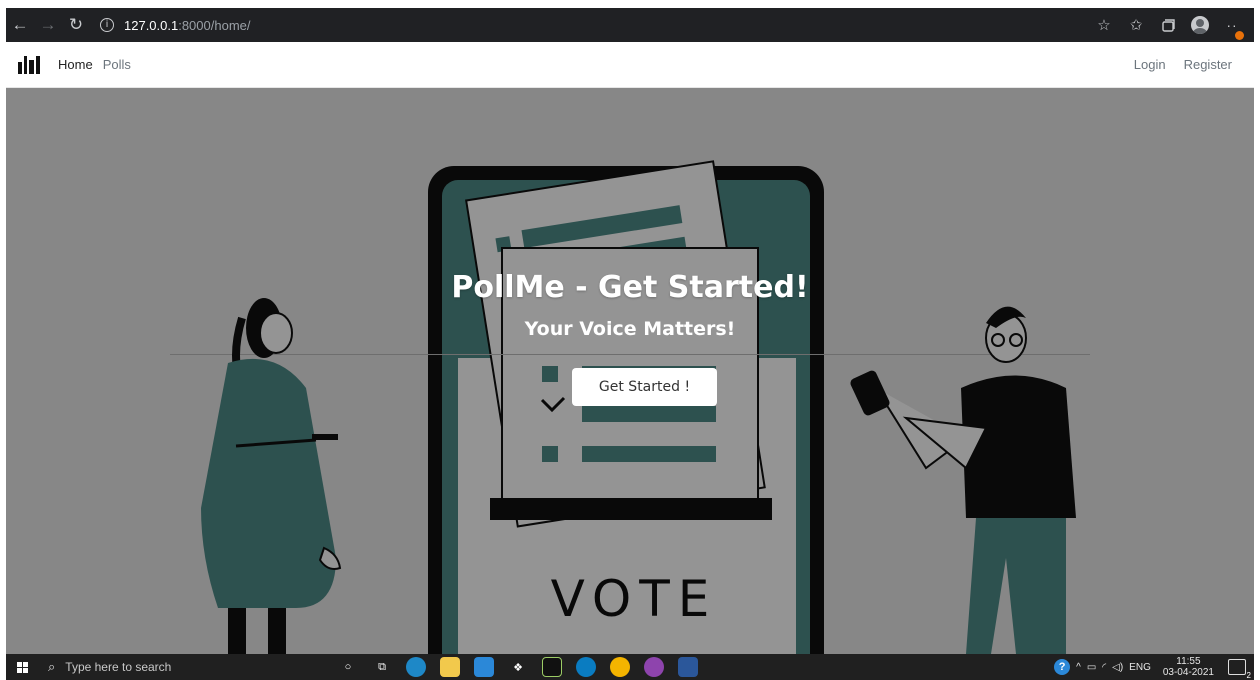 Image resolution: width=1260 pixels, height=680 pixels. I want to click on dropbox-icon: ❖, so click(518, 667).